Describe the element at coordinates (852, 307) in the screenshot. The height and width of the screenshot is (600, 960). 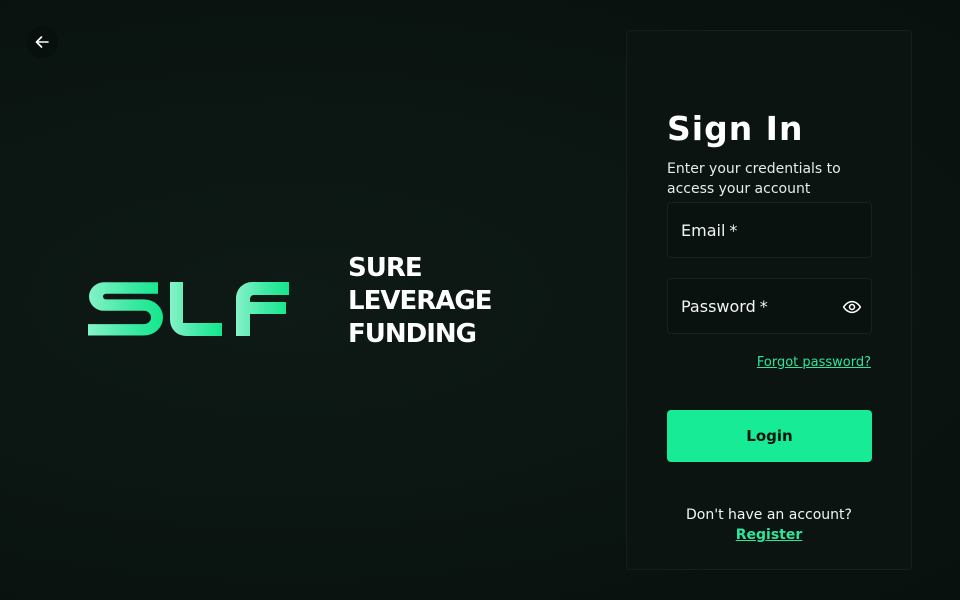
I see `eye-icon` at that location.